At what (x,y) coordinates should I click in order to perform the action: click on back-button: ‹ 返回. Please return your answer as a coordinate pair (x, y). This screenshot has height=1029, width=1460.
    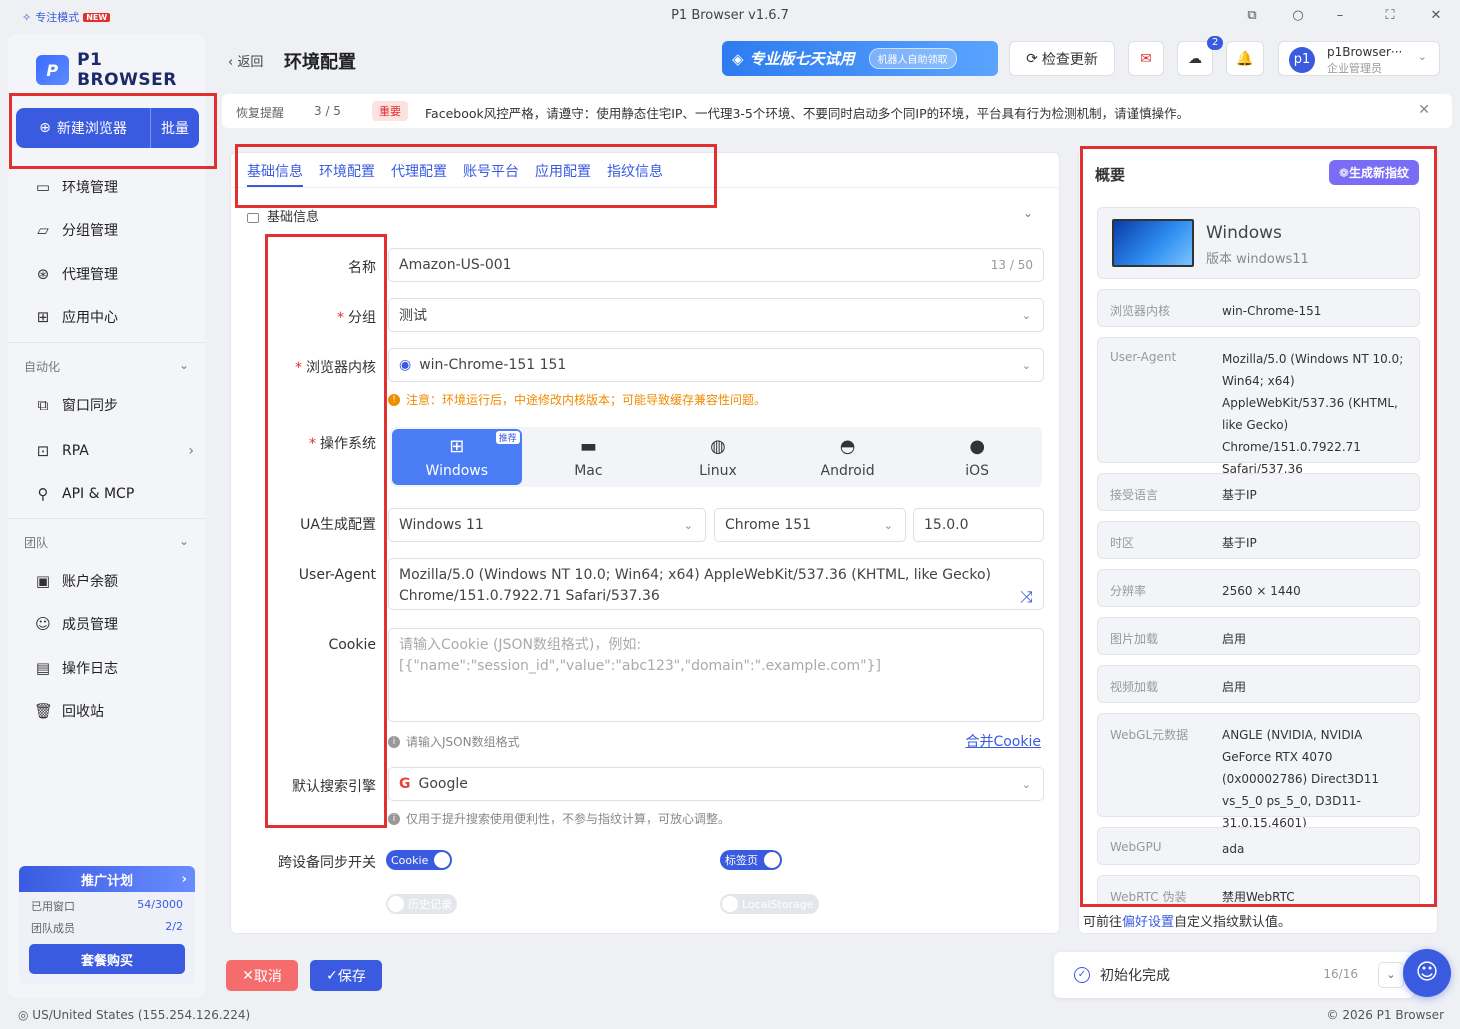
    Looking at the image, I should click on (245, 60).